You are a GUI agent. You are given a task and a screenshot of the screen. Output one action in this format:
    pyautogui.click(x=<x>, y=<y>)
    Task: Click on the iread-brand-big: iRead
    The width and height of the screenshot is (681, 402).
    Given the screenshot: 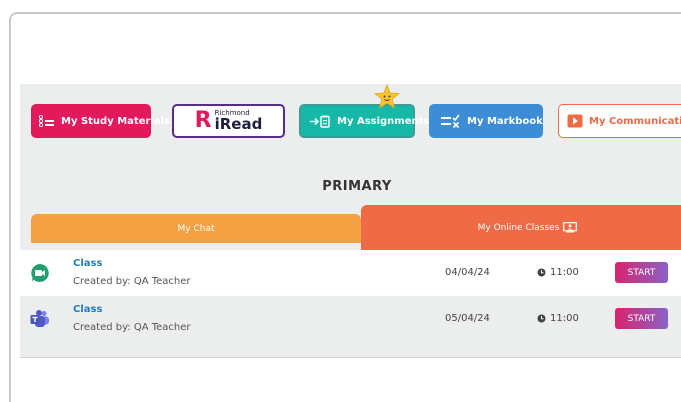 What is the action you would take?
    pyautogui.click(x=238, y=124)
    